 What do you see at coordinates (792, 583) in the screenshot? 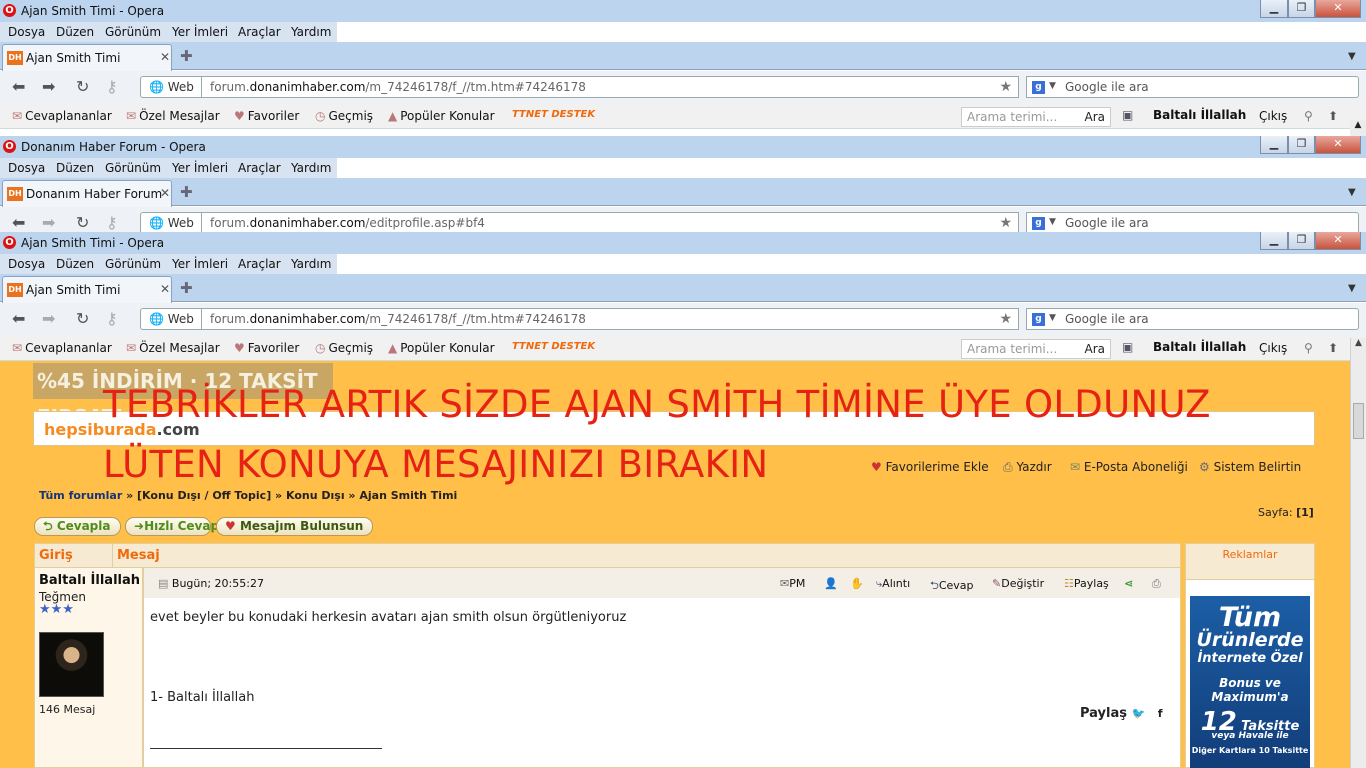
I see `pm-button: ✉PM` at bounding box center [792, 583].